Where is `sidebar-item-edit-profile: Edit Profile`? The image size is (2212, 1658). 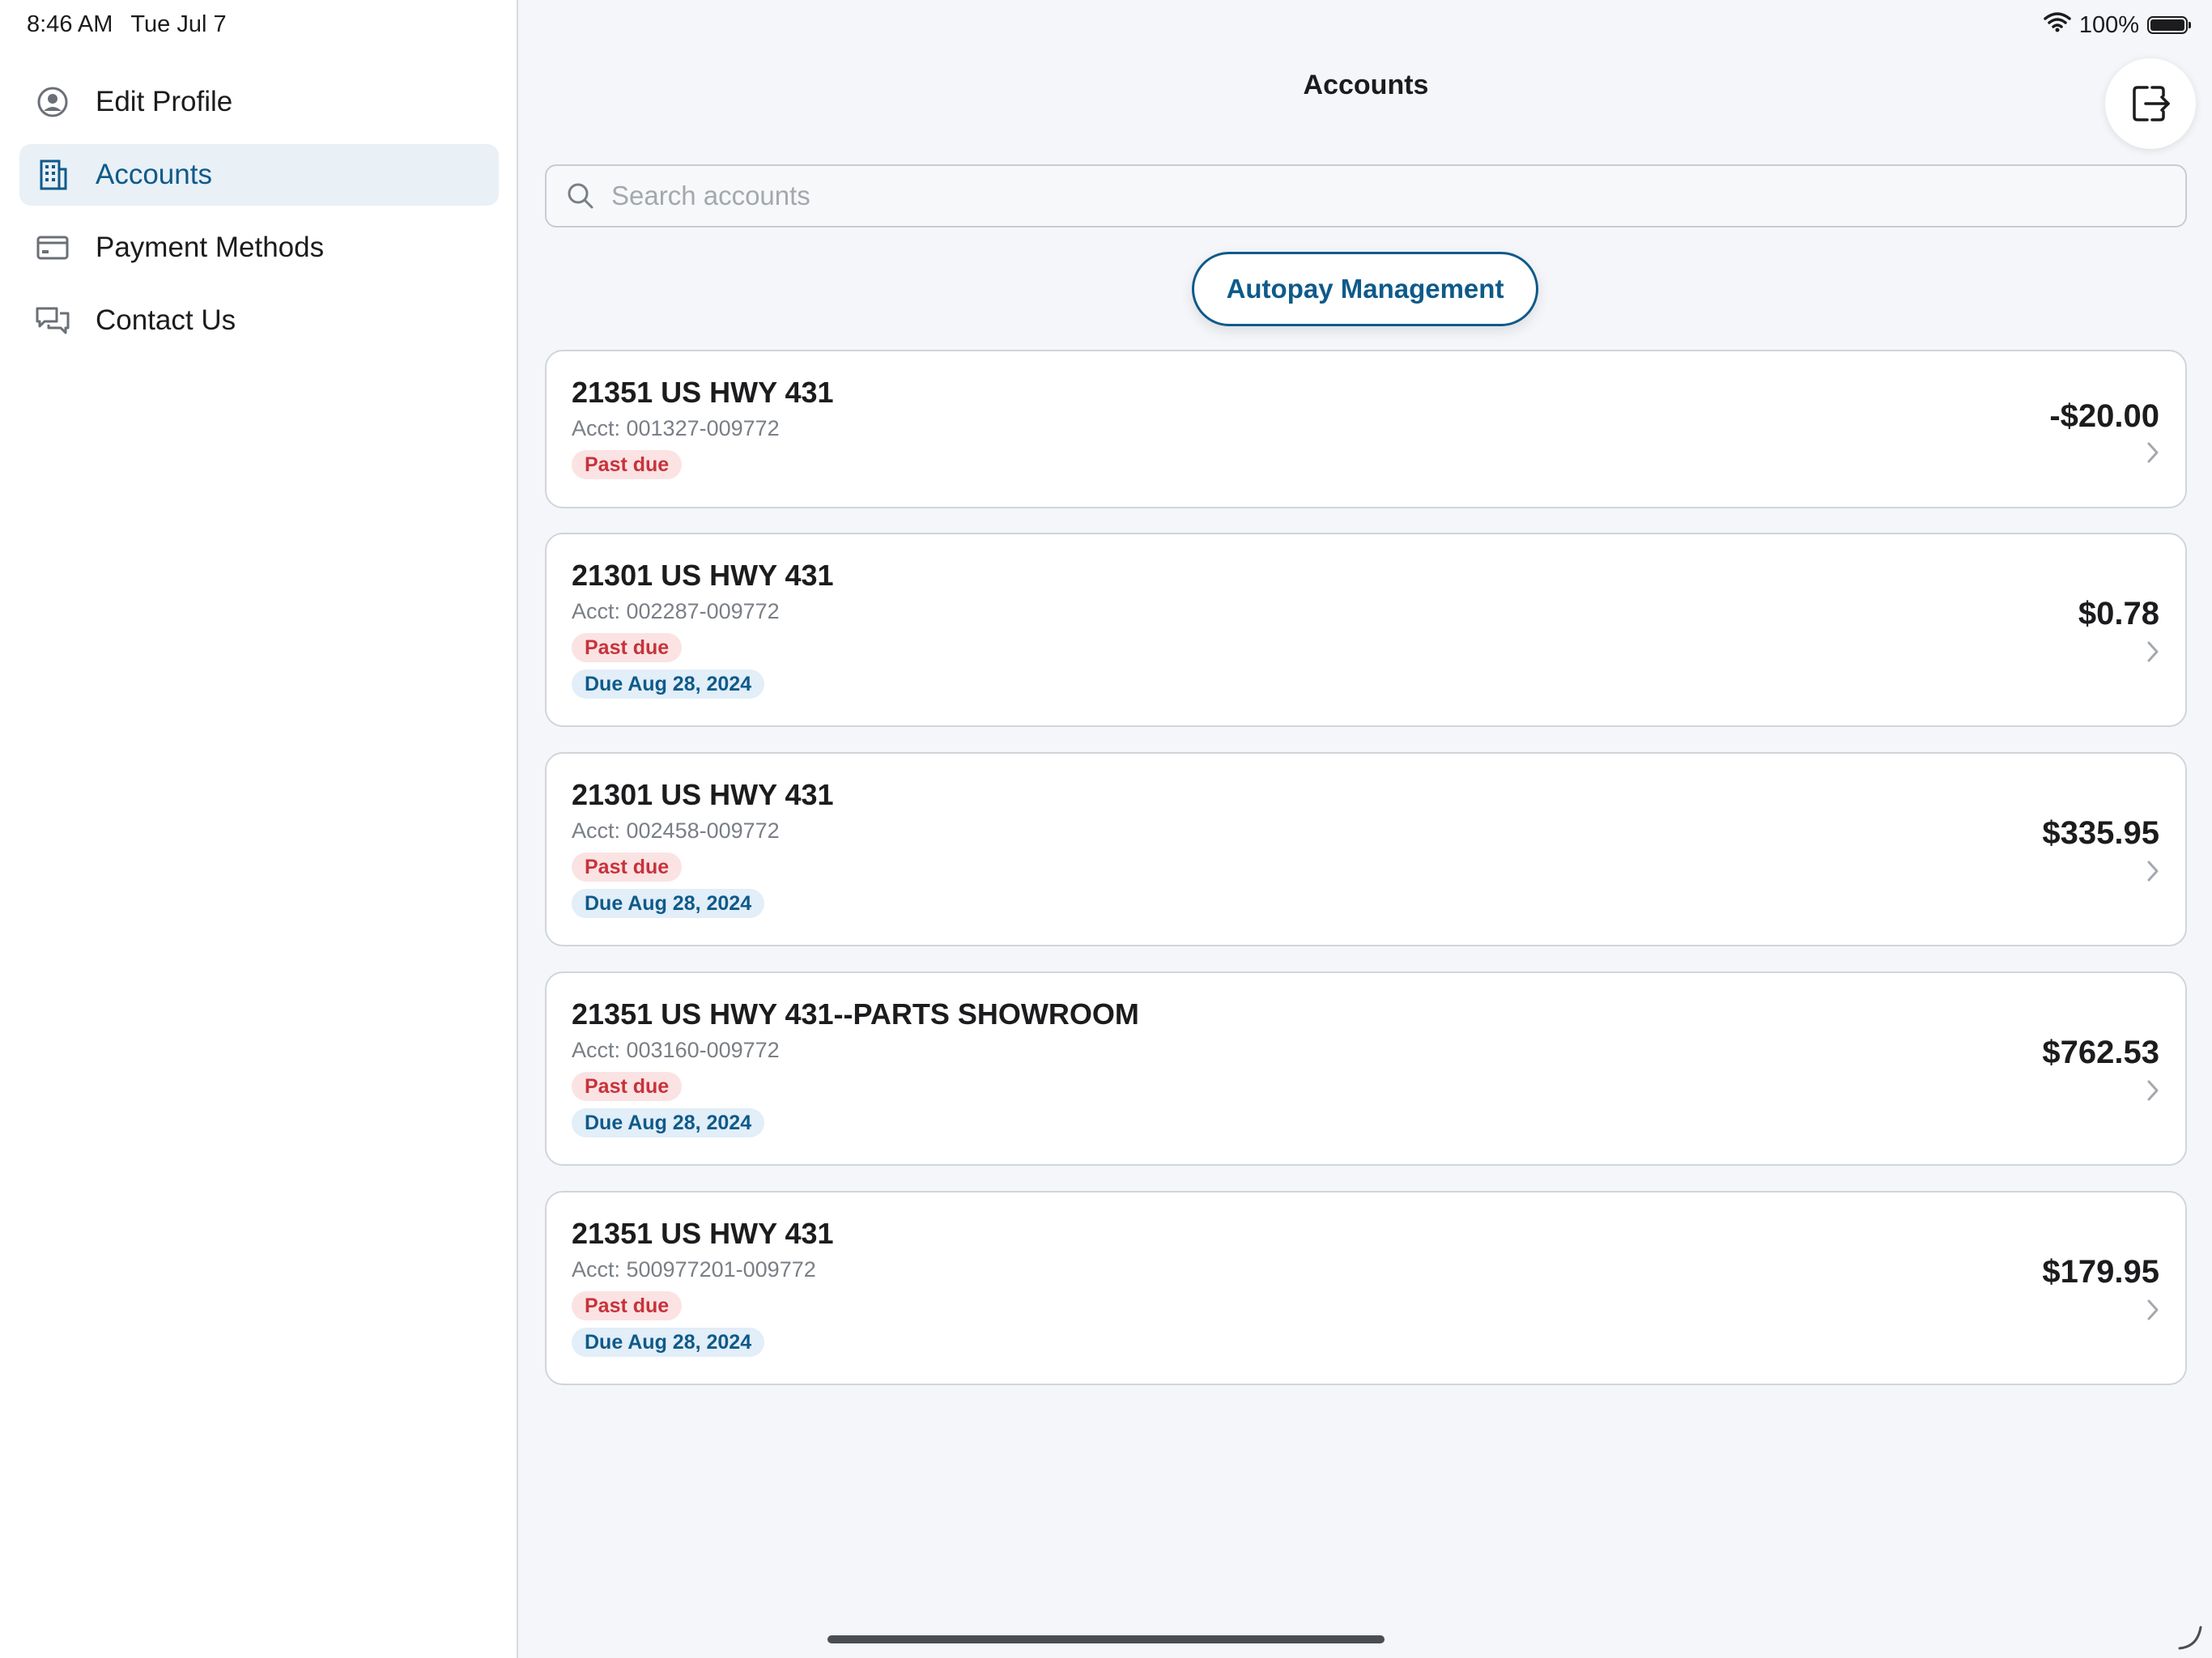
sidebar-item-edit-profile: Edit Profile is located at coordinates (259, 102).